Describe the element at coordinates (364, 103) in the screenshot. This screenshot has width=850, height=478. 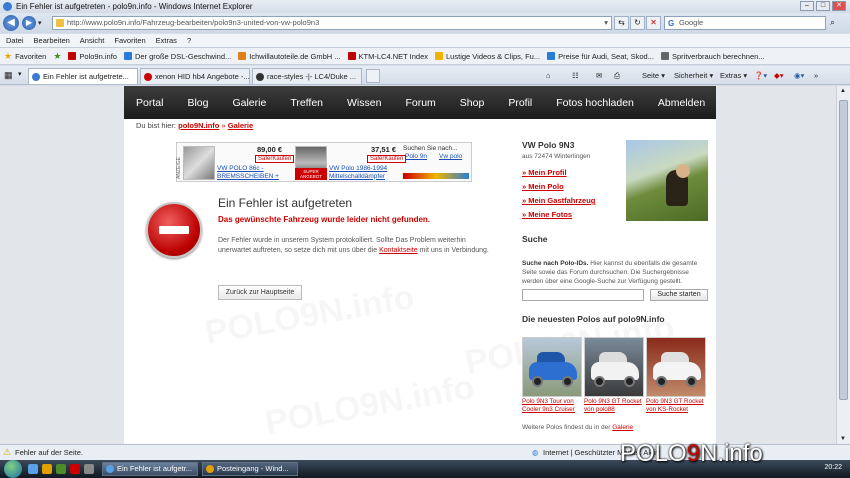
I see `nav-wissen: Wissen` at that location.